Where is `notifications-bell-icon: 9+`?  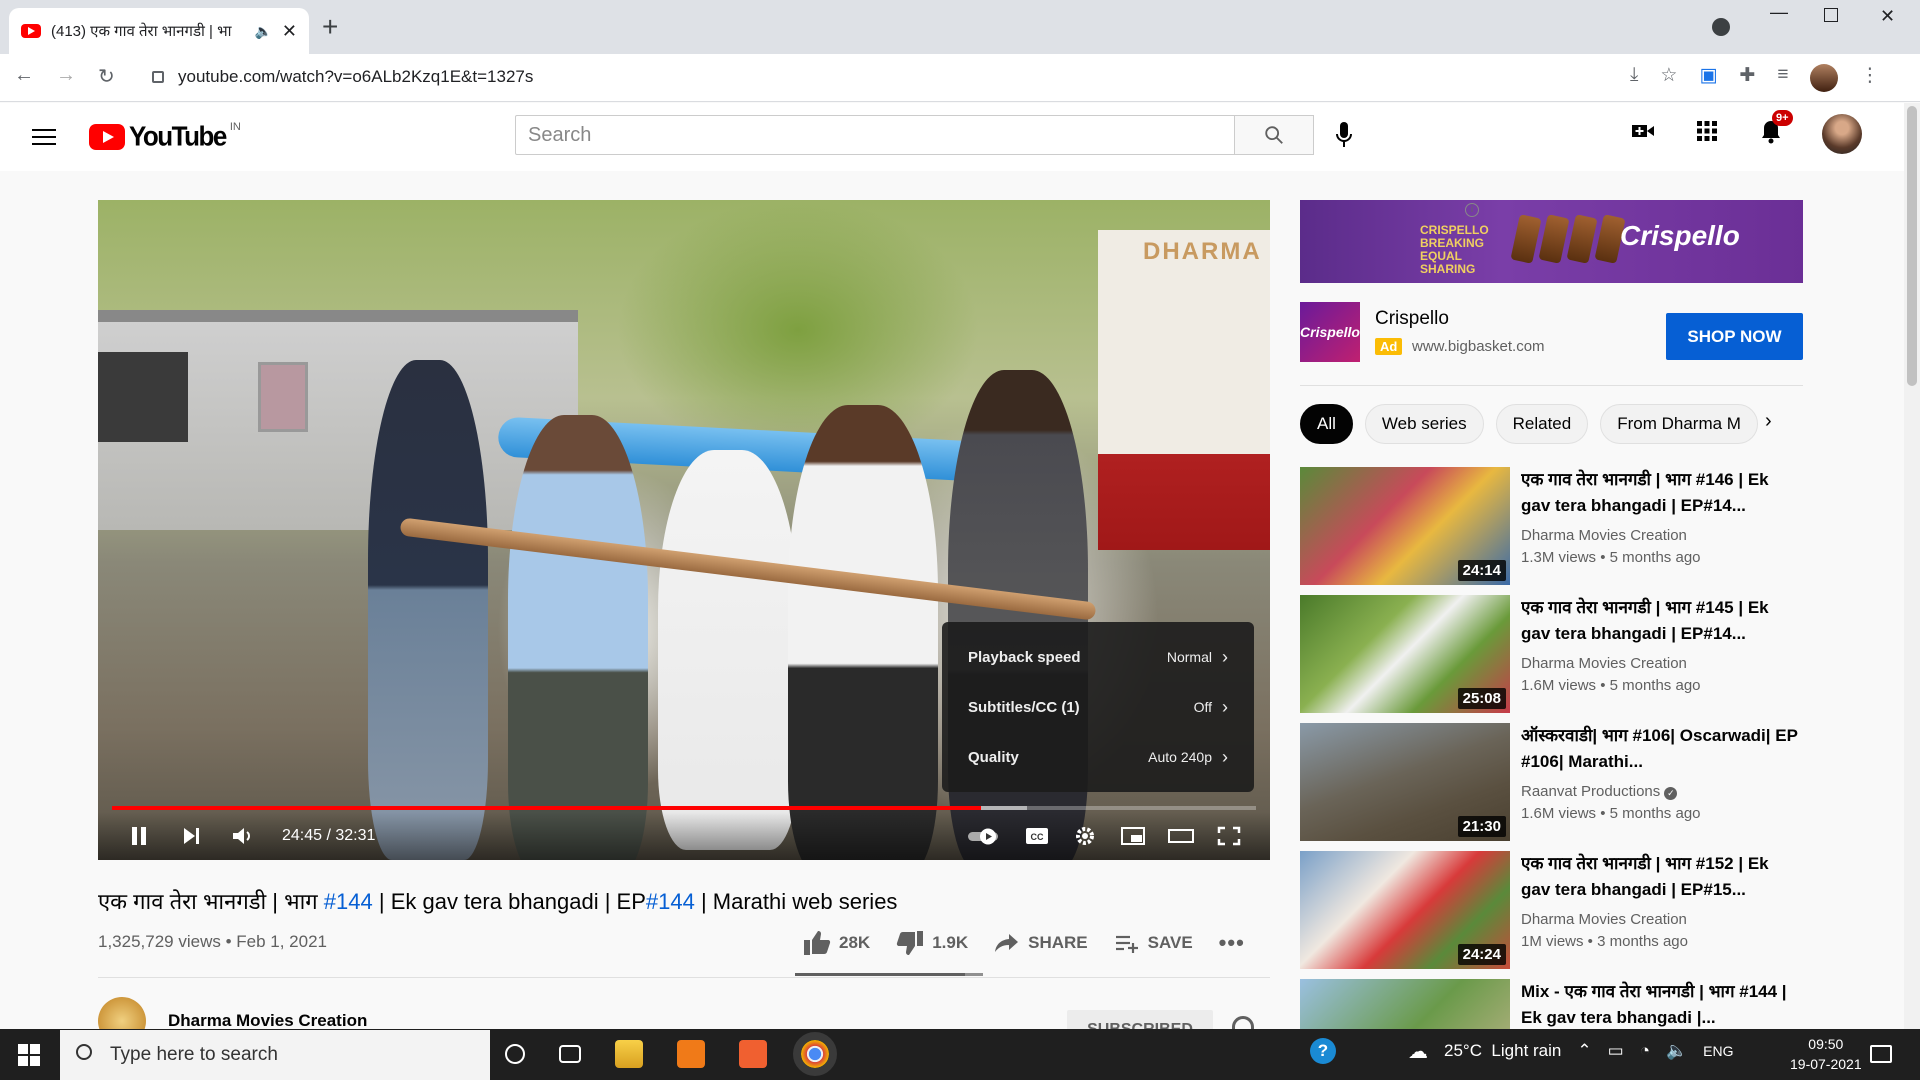 notifications-bell-icon: 9+ is located at coordinates (1775, 127).